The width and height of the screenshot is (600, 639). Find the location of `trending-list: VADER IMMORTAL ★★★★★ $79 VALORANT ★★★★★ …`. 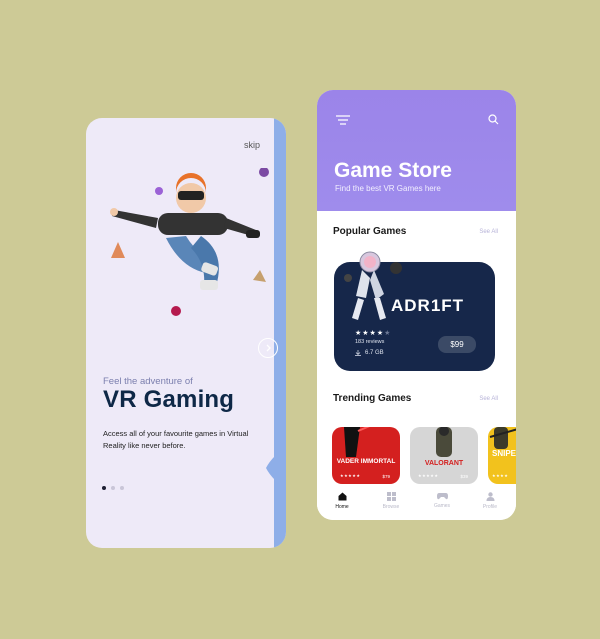

trending-list: VADER IMMORTAL ★★★★★ $79 VALORANT ★★★★★ … is located at coordinates (424, 455).